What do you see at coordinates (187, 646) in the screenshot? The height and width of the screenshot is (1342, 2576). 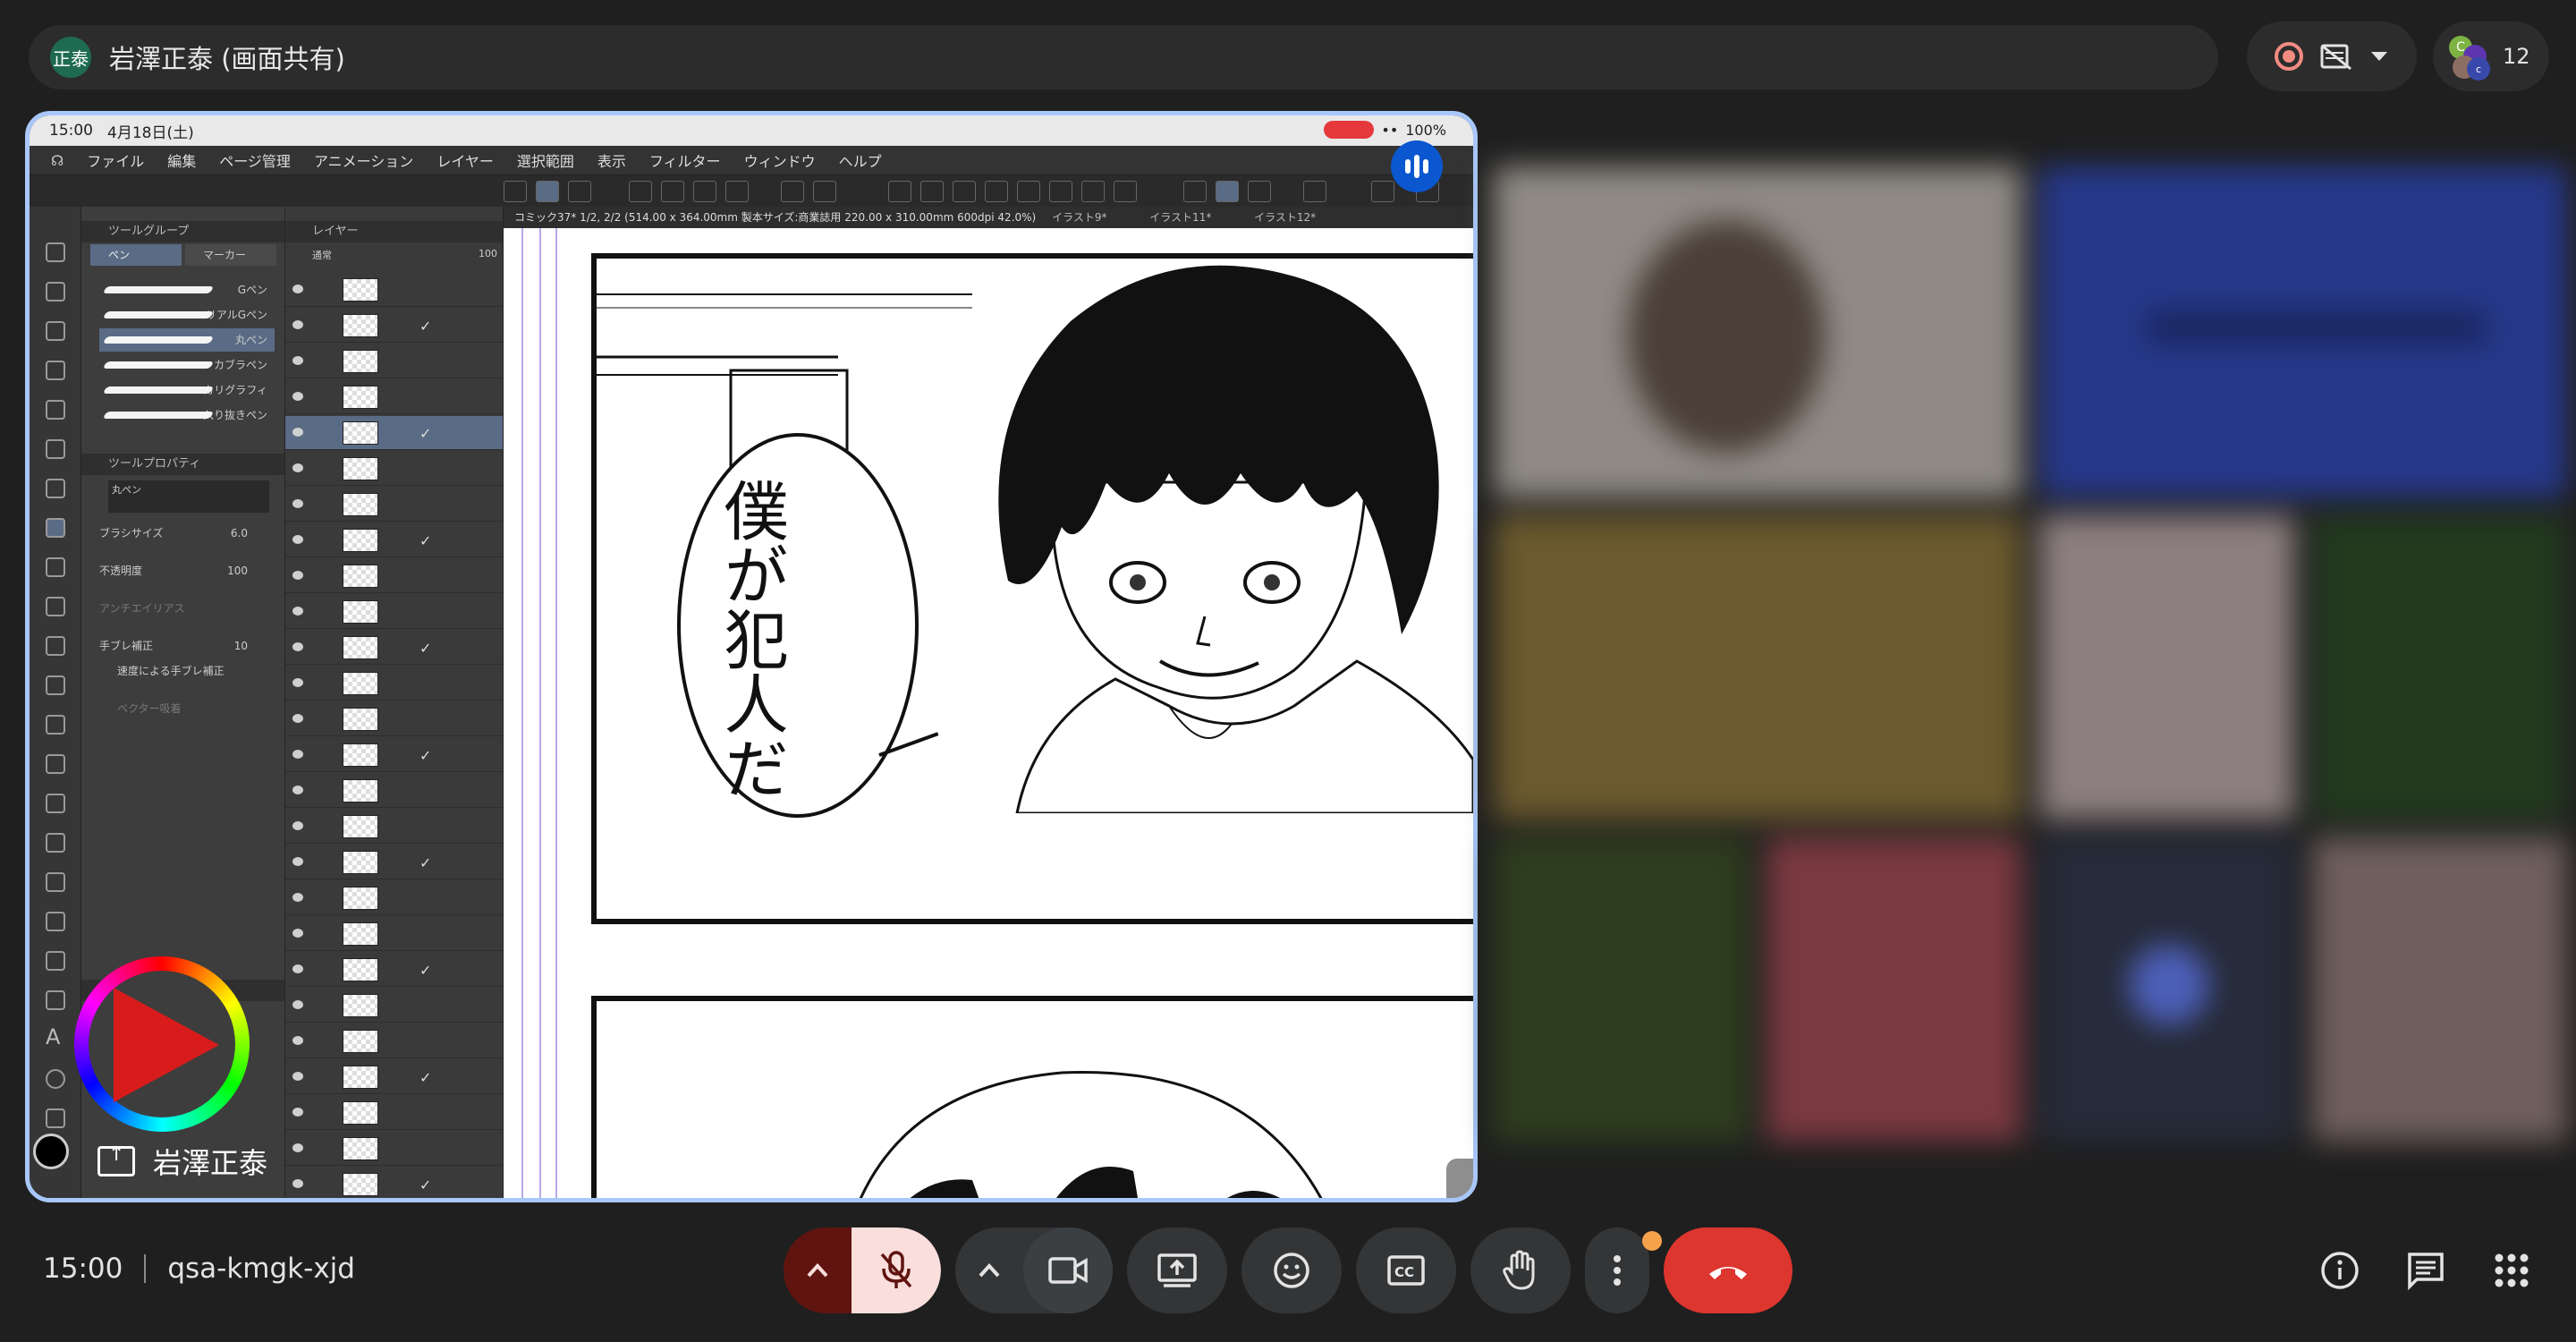 I see `prop-stabilization: 手ブレ補正 10` at bounding box center [187, 646].